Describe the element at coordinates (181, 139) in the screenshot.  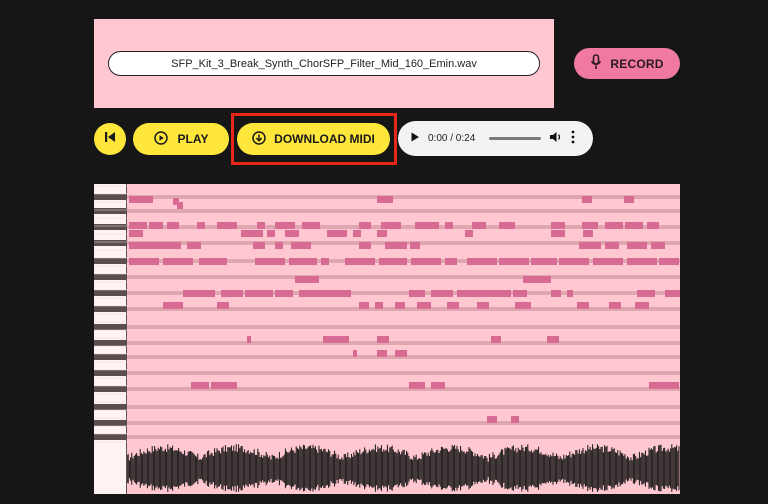
I see `play-button: PLAY` at that location.